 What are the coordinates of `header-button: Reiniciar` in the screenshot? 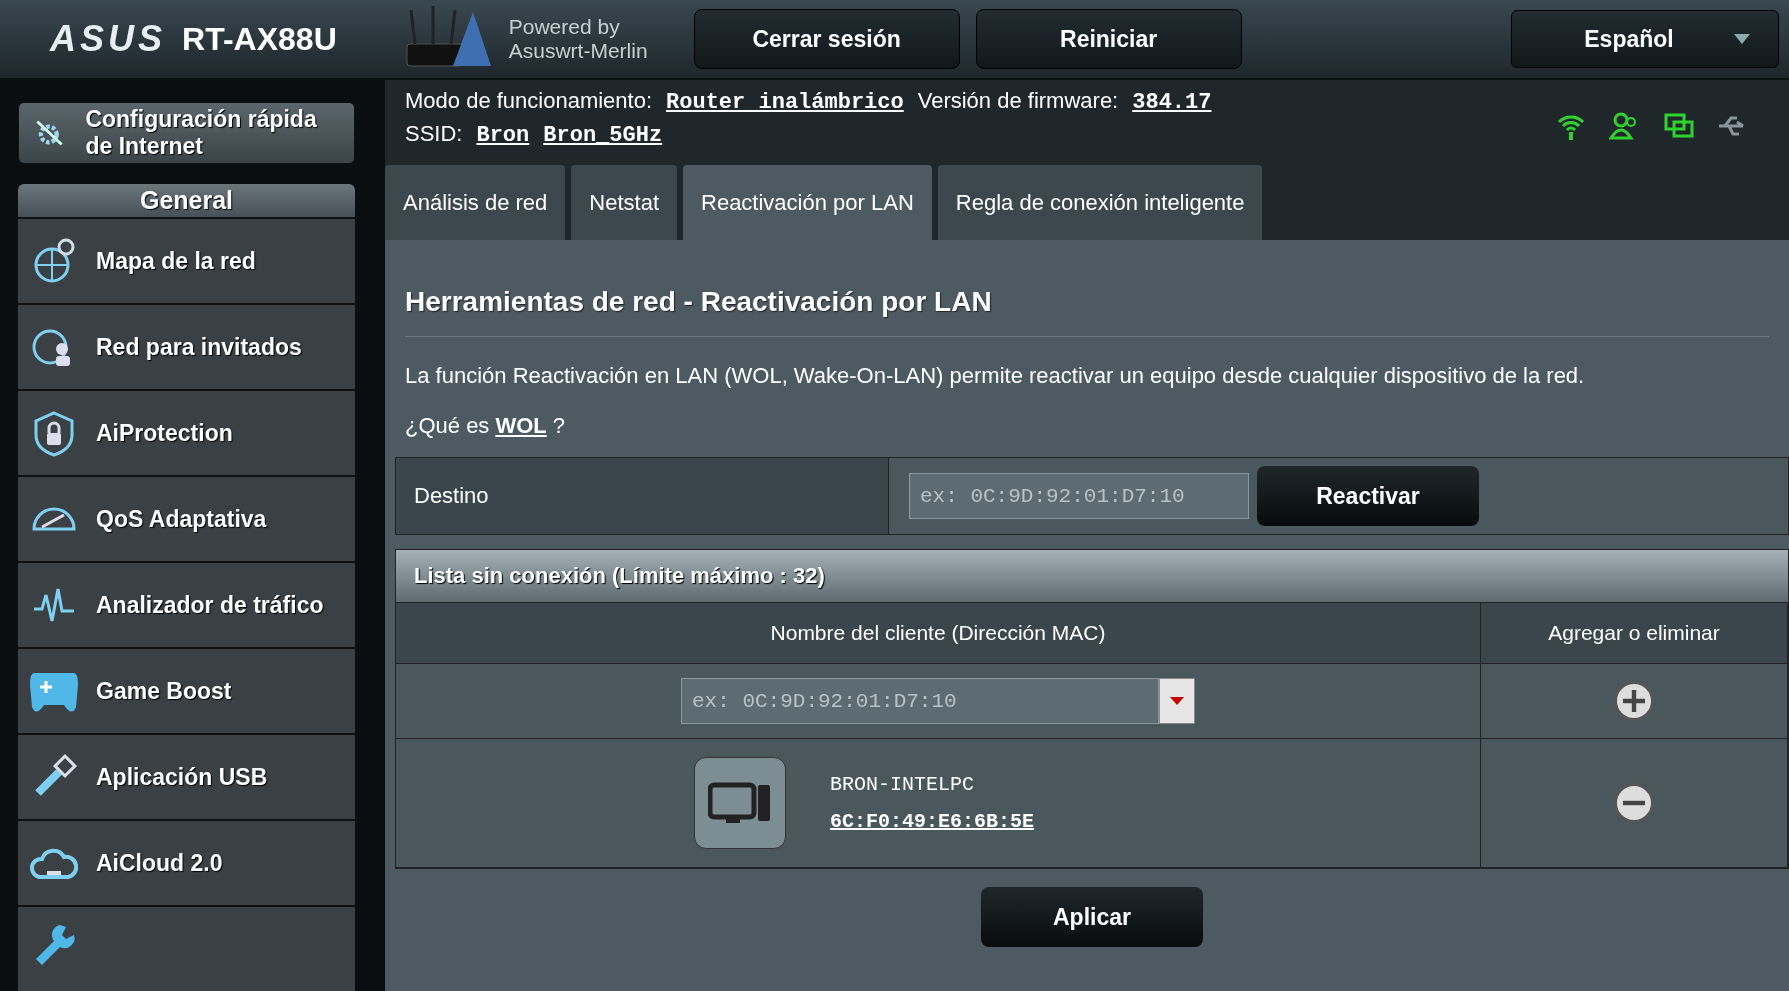 It's located at (1108, 39).